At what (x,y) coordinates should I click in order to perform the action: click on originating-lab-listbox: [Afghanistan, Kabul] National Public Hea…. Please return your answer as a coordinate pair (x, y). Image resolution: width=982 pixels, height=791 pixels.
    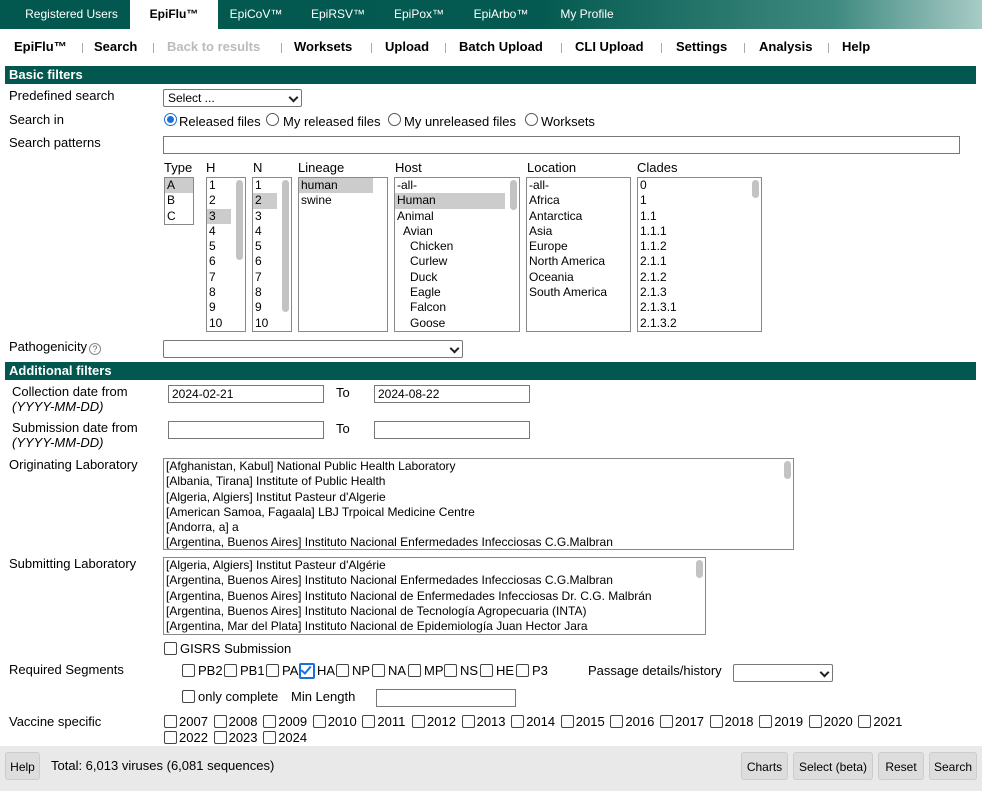
    Looking at the image, I should click on (478, 504).